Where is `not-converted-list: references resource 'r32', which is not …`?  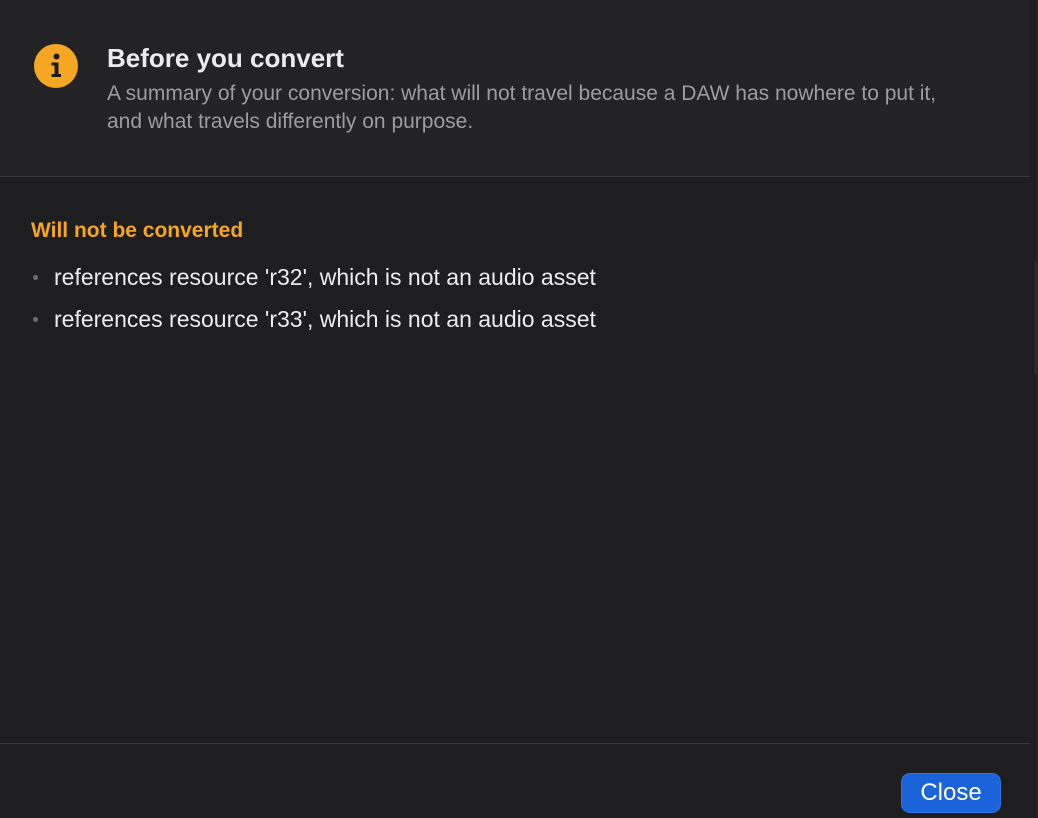 not-converted-list: references resource 'r32', which is not … is located at coordinates (313, 298).